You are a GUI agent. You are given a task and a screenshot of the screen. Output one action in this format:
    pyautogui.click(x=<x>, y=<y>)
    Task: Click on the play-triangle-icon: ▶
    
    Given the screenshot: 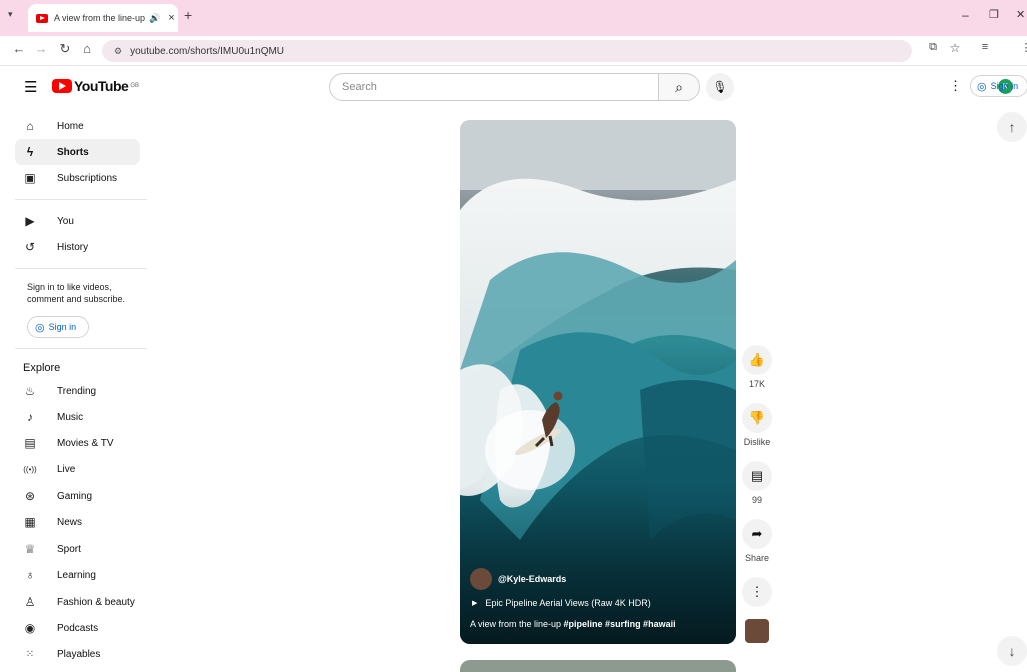 What is the action you would take?
    pyautogui.click(x=475, y=603)
    